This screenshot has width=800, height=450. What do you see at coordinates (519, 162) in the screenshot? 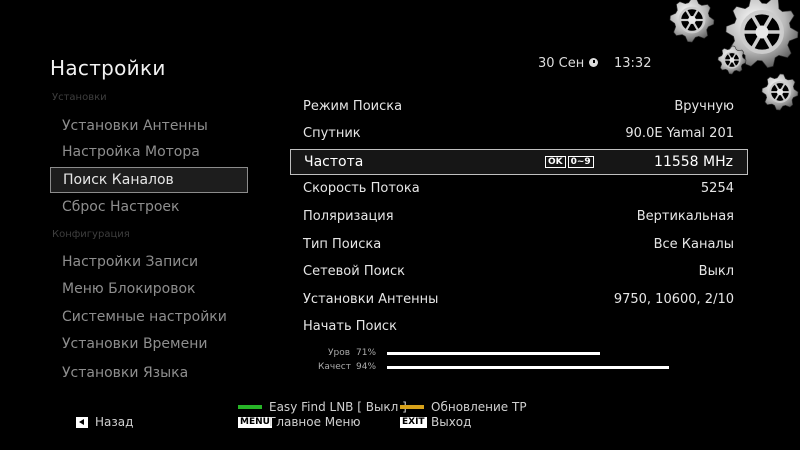
I see `row-frequency: Частота OK 0~9 11558 MHz` at bounding box center [519, 162].